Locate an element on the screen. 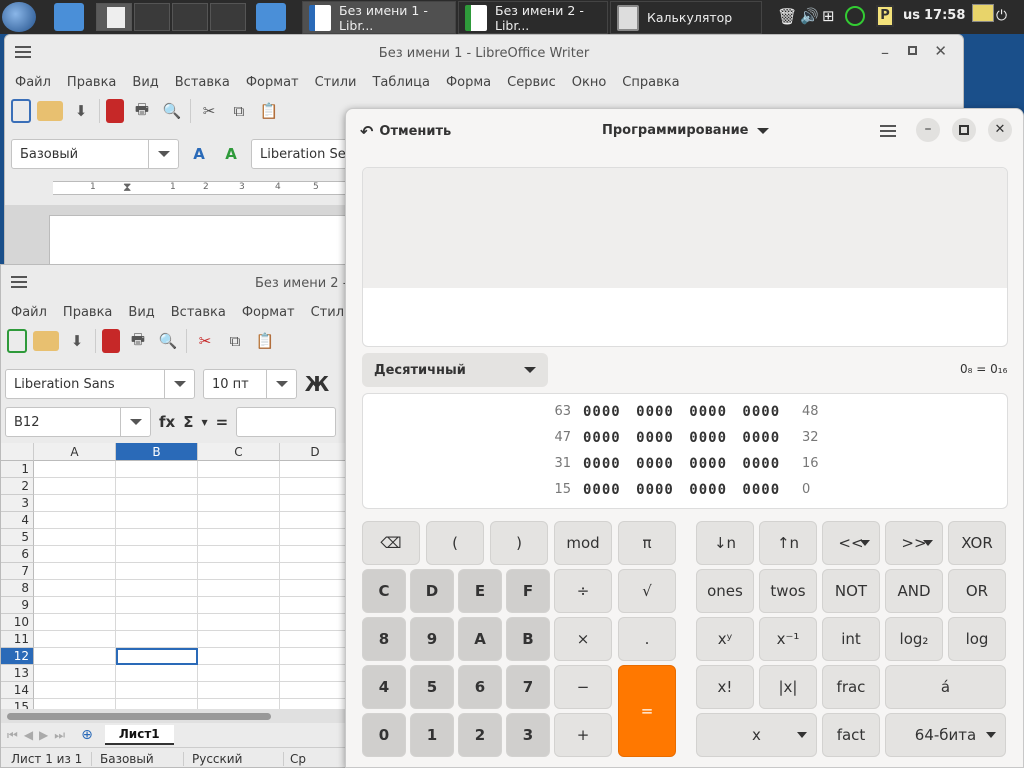 The image size is (1024, 768). key-n4-button: 4 is located at coordinates (384, 687).